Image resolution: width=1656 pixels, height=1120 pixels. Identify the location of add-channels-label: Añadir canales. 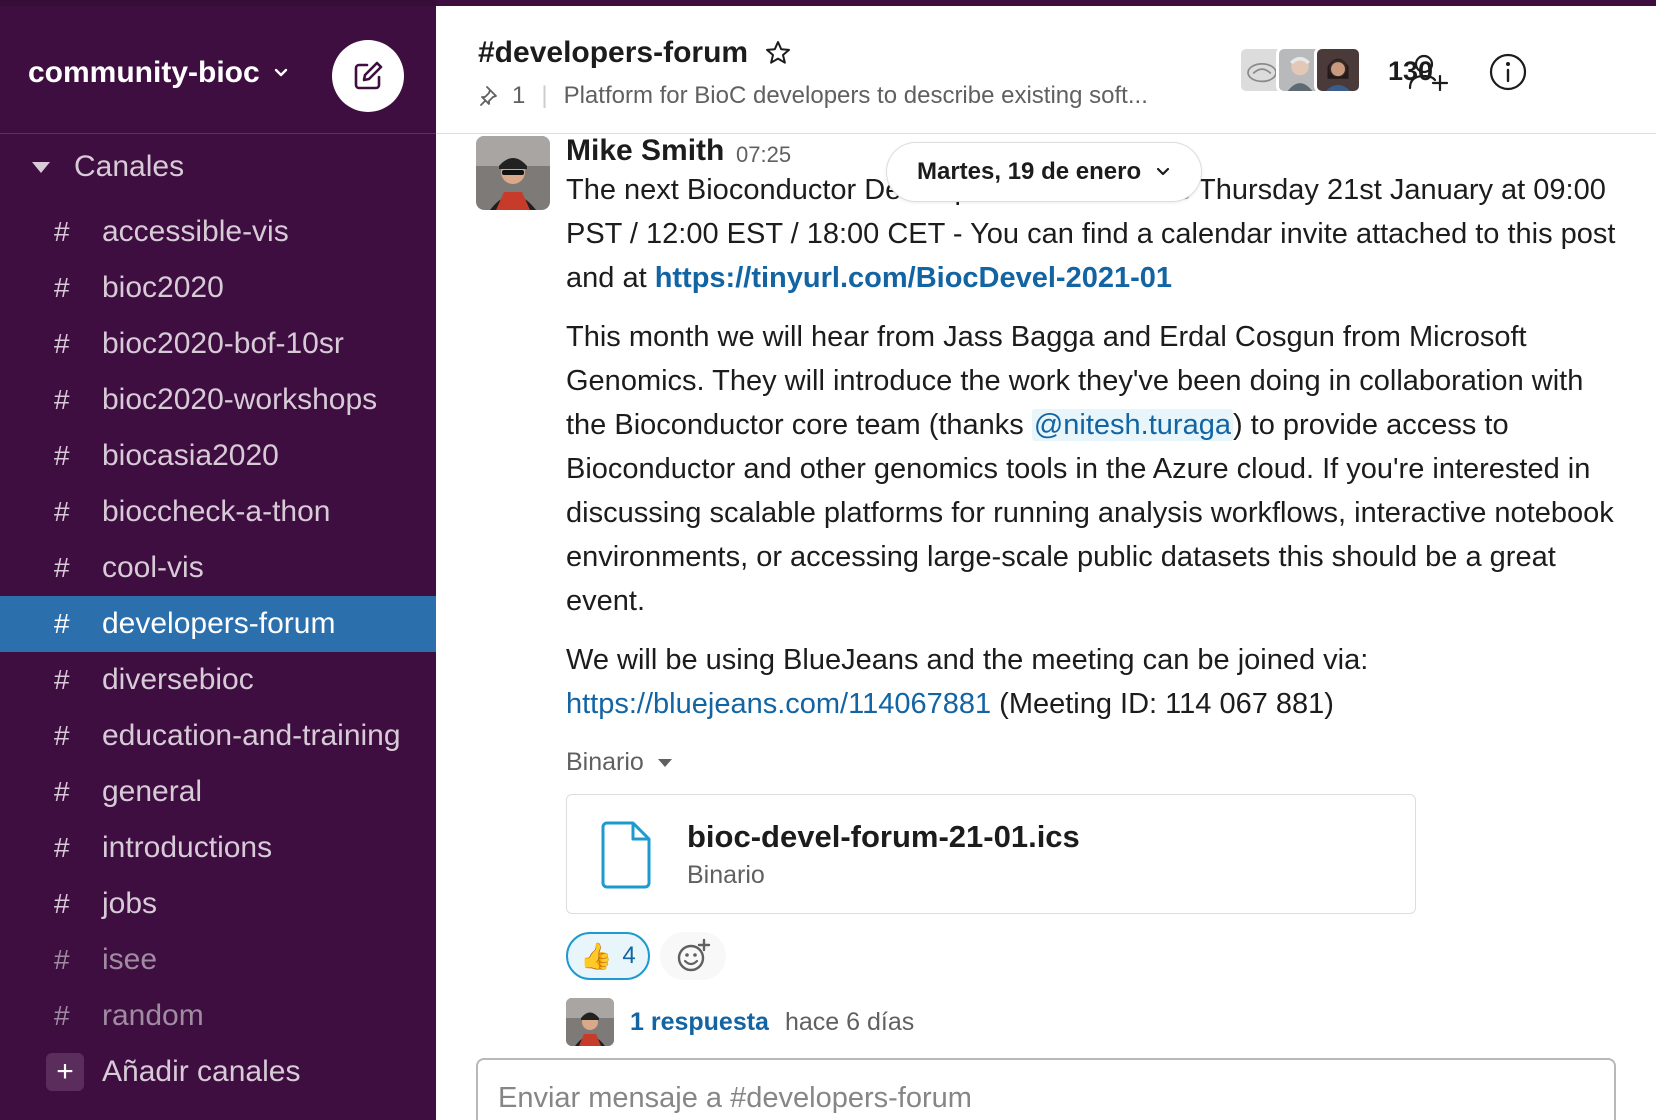
(201, 1071).